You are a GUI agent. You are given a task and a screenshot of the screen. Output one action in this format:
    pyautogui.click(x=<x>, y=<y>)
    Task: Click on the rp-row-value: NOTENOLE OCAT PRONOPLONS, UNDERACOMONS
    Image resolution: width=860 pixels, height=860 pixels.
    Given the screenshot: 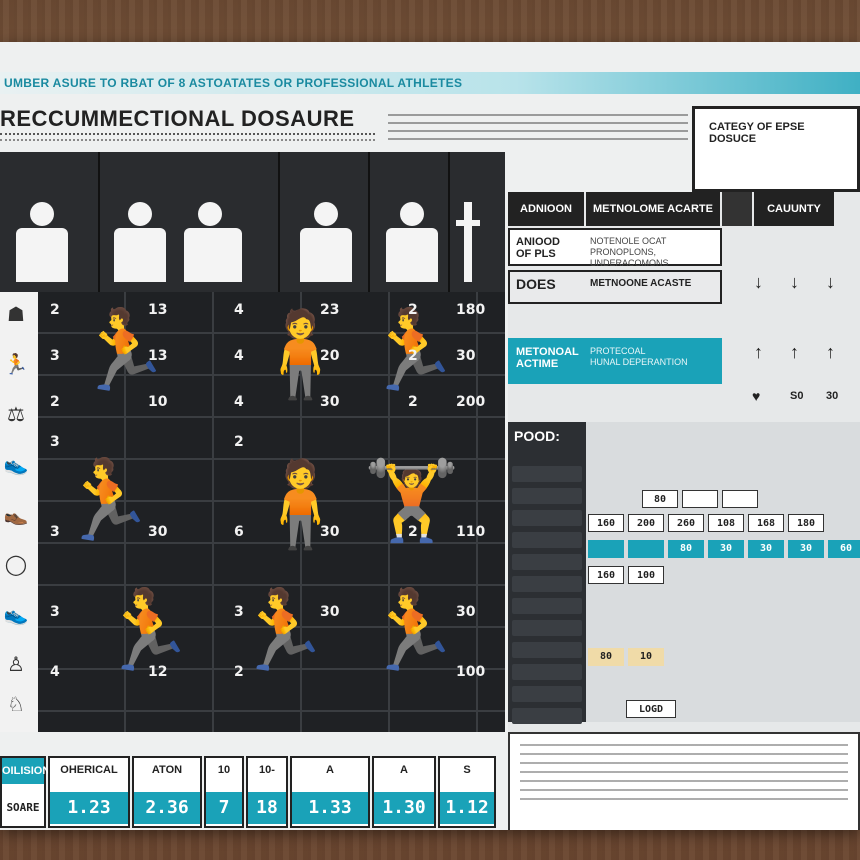 What is the action you would take?
    pyautogui.click(x=629, y=252)
    